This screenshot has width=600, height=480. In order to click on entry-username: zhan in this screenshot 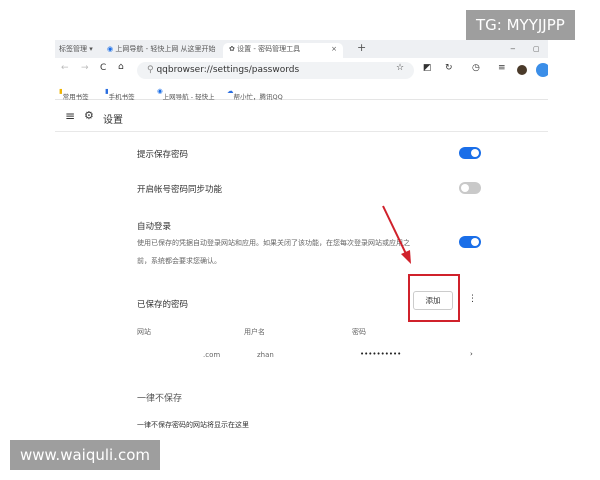, I will do `click(265, 355)`.